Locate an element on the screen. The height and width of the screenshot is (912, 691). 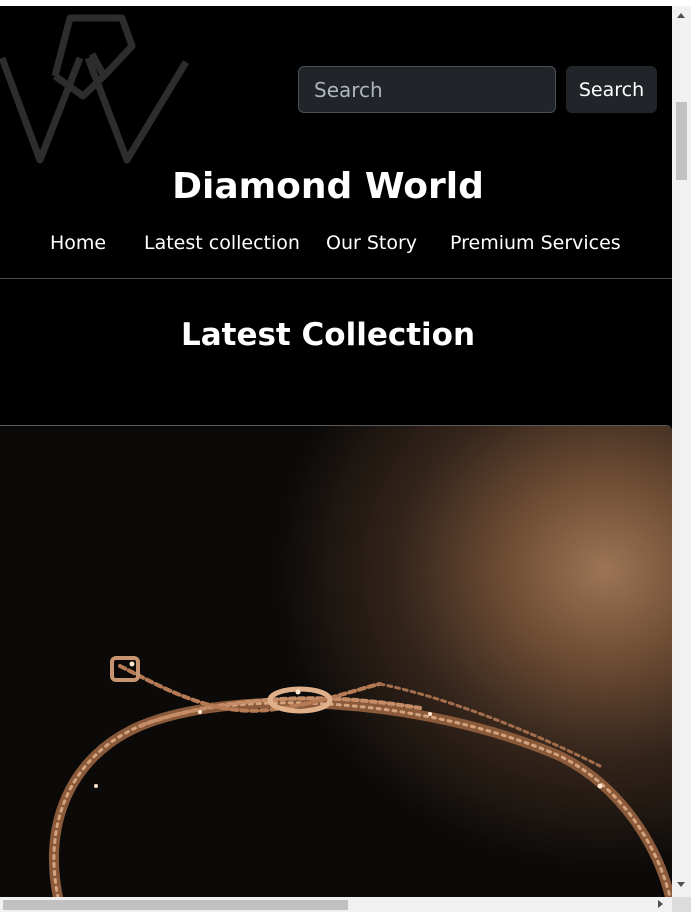
header-divider is located at coordinates (336, 278).